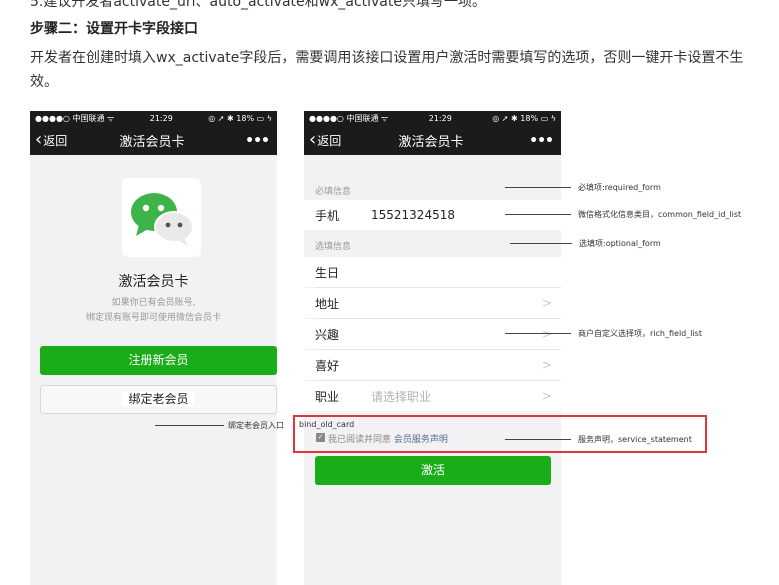 The image size is (779, 585). What do you see at coordinates (432, 334) in the screenshot?
I see `interest-field-row: 兴趣 >` at bounding box center [432, 334].